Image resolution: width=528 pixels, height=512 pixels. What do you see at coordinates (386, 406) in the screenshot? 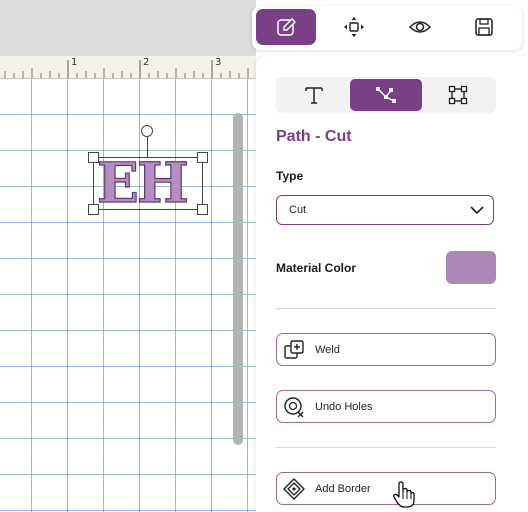
I see `undo-holes-button: Undo Holes` at bounding box center [386, 406].